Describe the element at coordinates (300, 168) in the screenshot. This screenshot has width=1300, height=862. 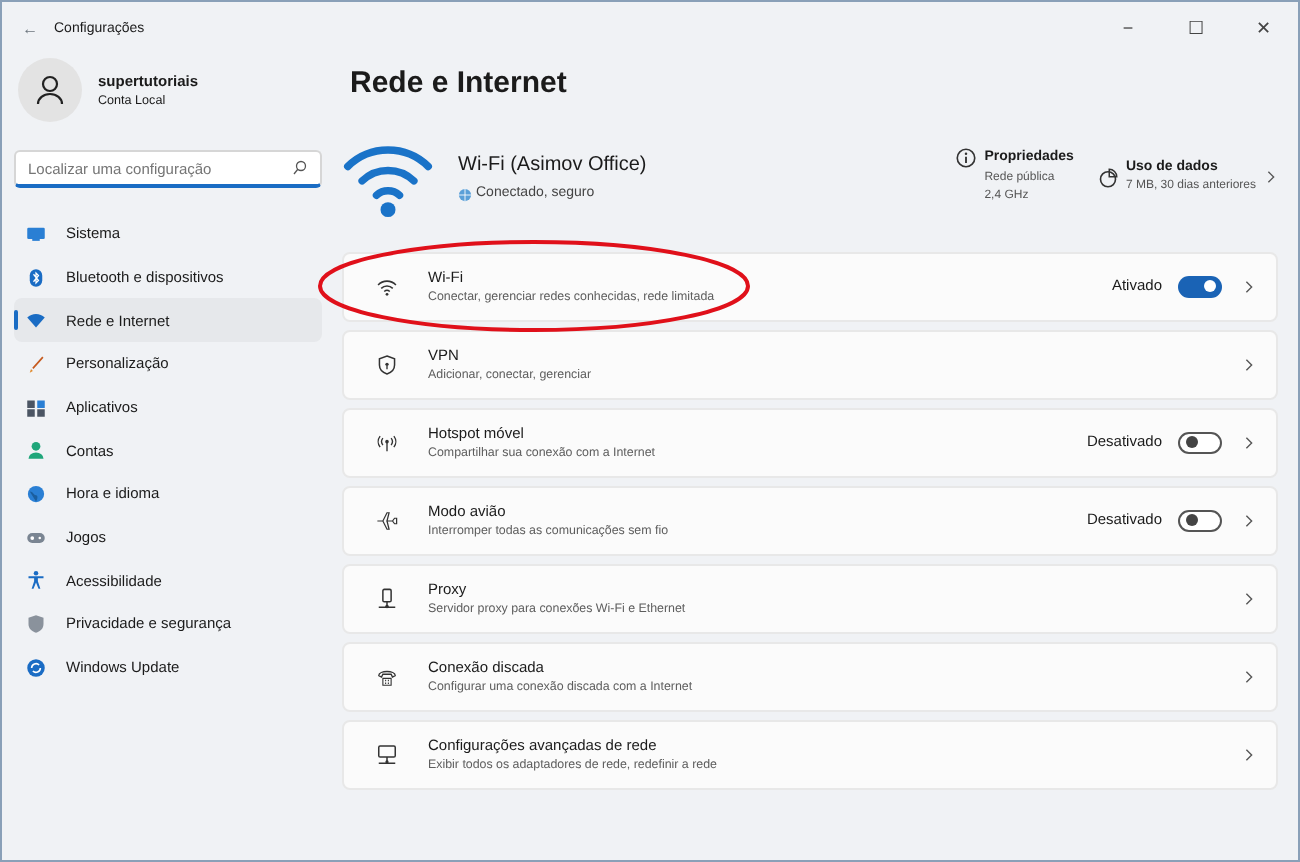
I see `search-icon` at that location.